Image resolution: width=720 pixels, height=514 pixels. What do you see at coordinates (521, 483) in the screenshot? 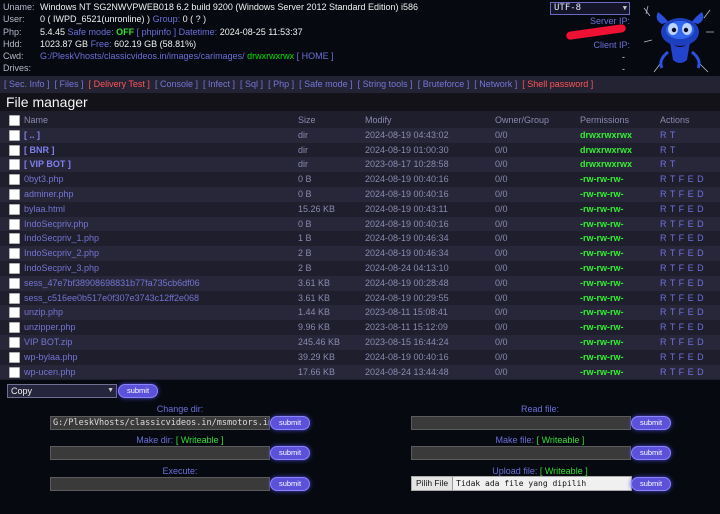
I see `upload-file-picker: Pilih File Tidak ada file yang dipilih` at bounding box center [521, 483].